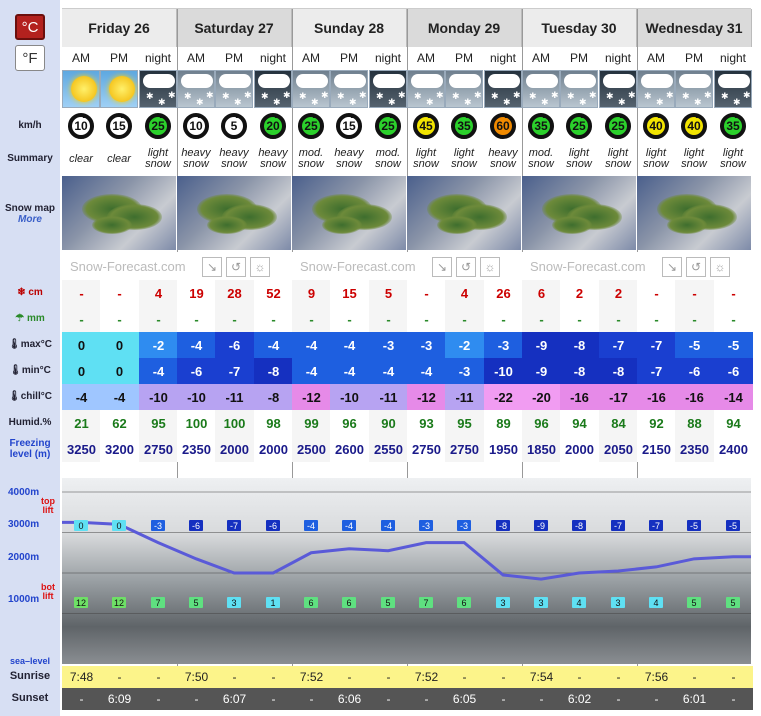 The width and height of the screenshot is (761, 716). Describe the element at coordinates (234, 371) in the screenshot. I see `min-cell: -7` at that location.